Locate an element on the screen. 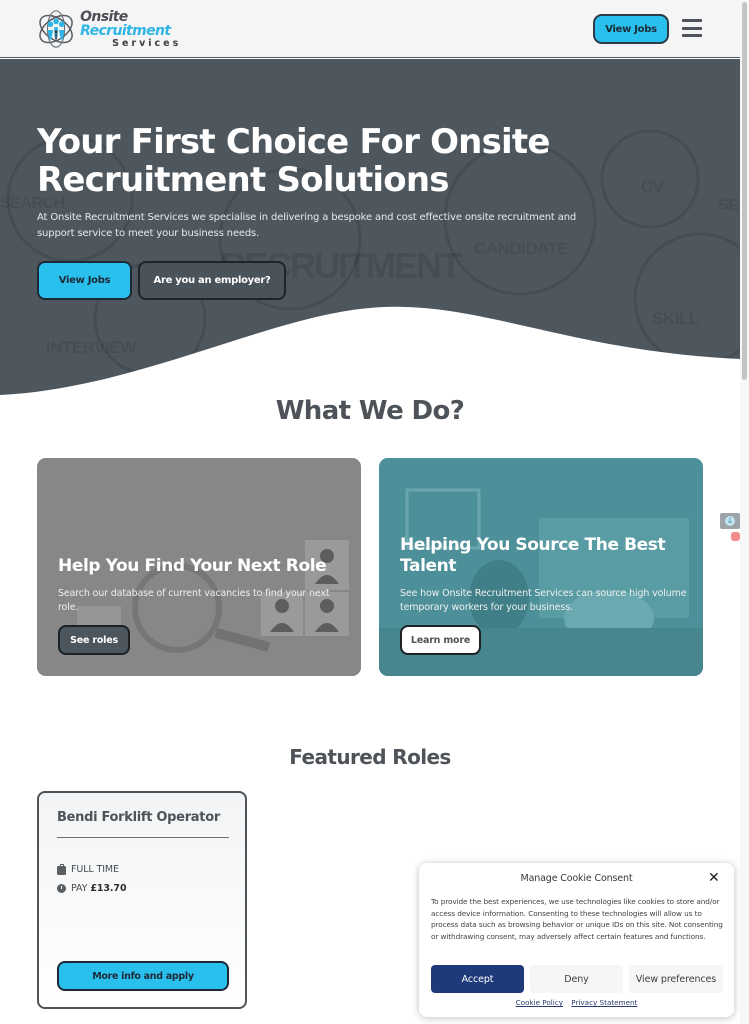 The width and height of the screenshot is (749, 1024). hero-watermark-interview: INTERVIEW is located at coordinates (91, 347).